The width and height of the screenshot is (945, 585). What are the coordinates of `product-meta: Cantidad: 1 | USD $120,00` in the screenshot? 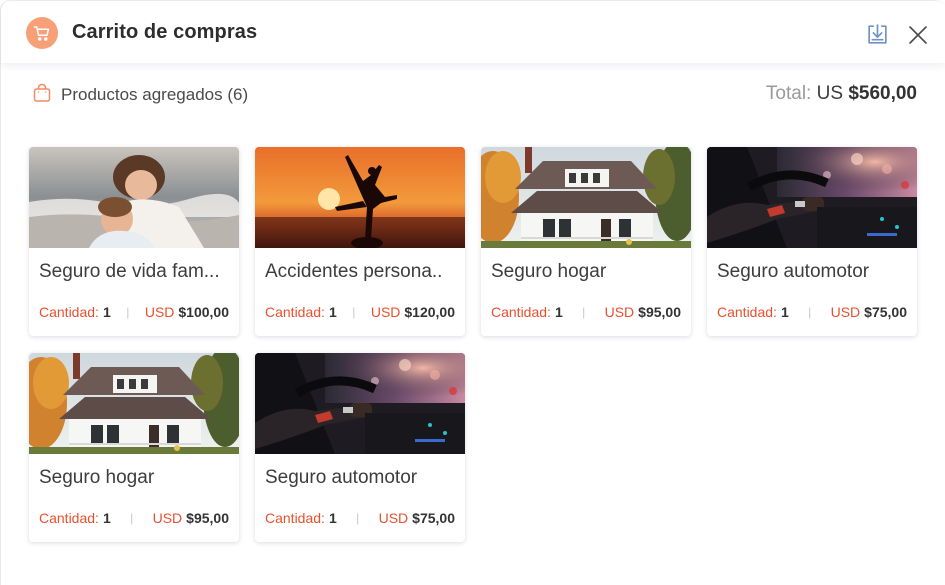 It's located at (360, 312).